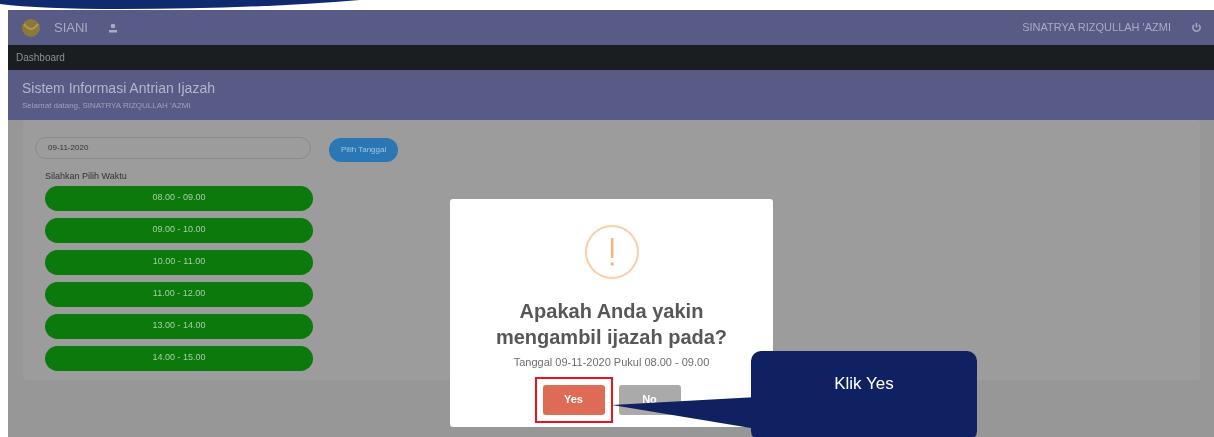 The height and width of the screenshot is (437, 1214). I want to click on time-slot-button: 14.00 - 15.00, so click(179, 358).